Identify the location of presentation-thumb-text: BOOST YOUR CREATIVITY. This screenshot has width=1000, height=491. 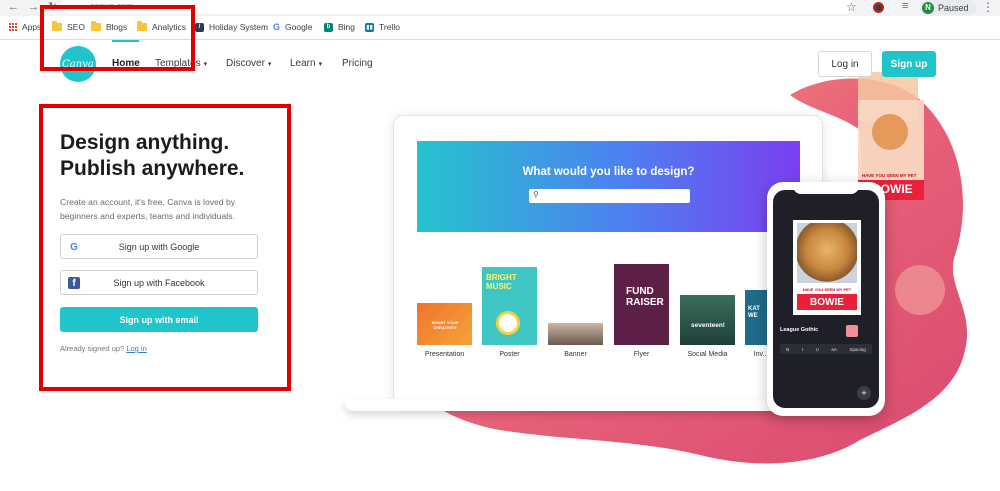
(445, 325).